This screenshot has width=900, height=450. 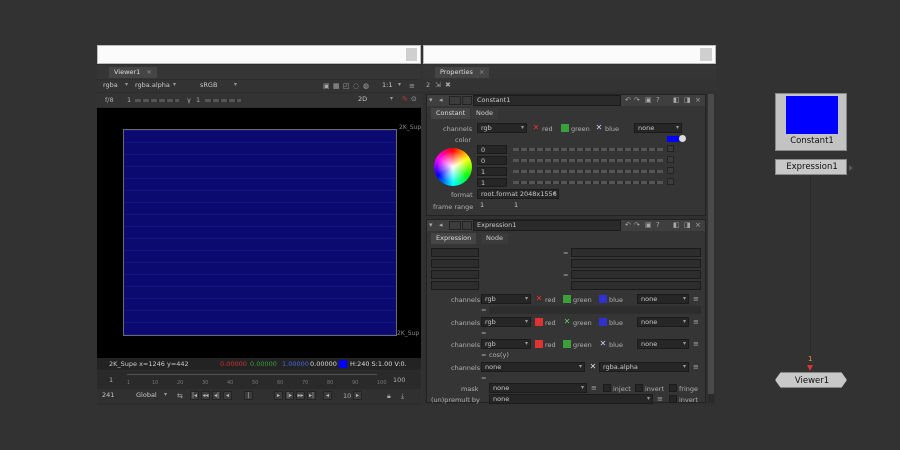 I want to click on blue-checkbox: ✕, so click(x=603, y=344).